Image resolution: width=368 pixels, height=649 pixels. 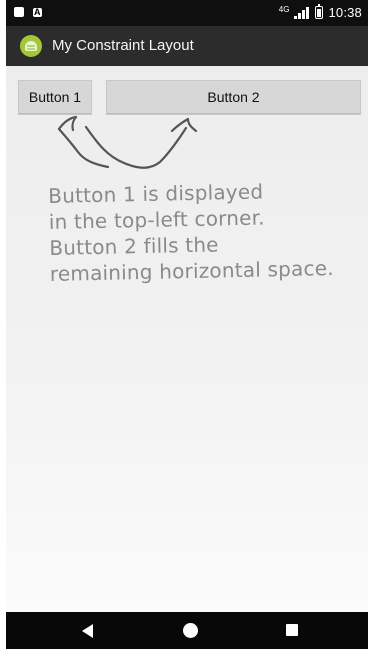 What do you see at coordinates (67, 123) in the screenshot?
I see `left-arrow-head` at bounding box center [67, 123].